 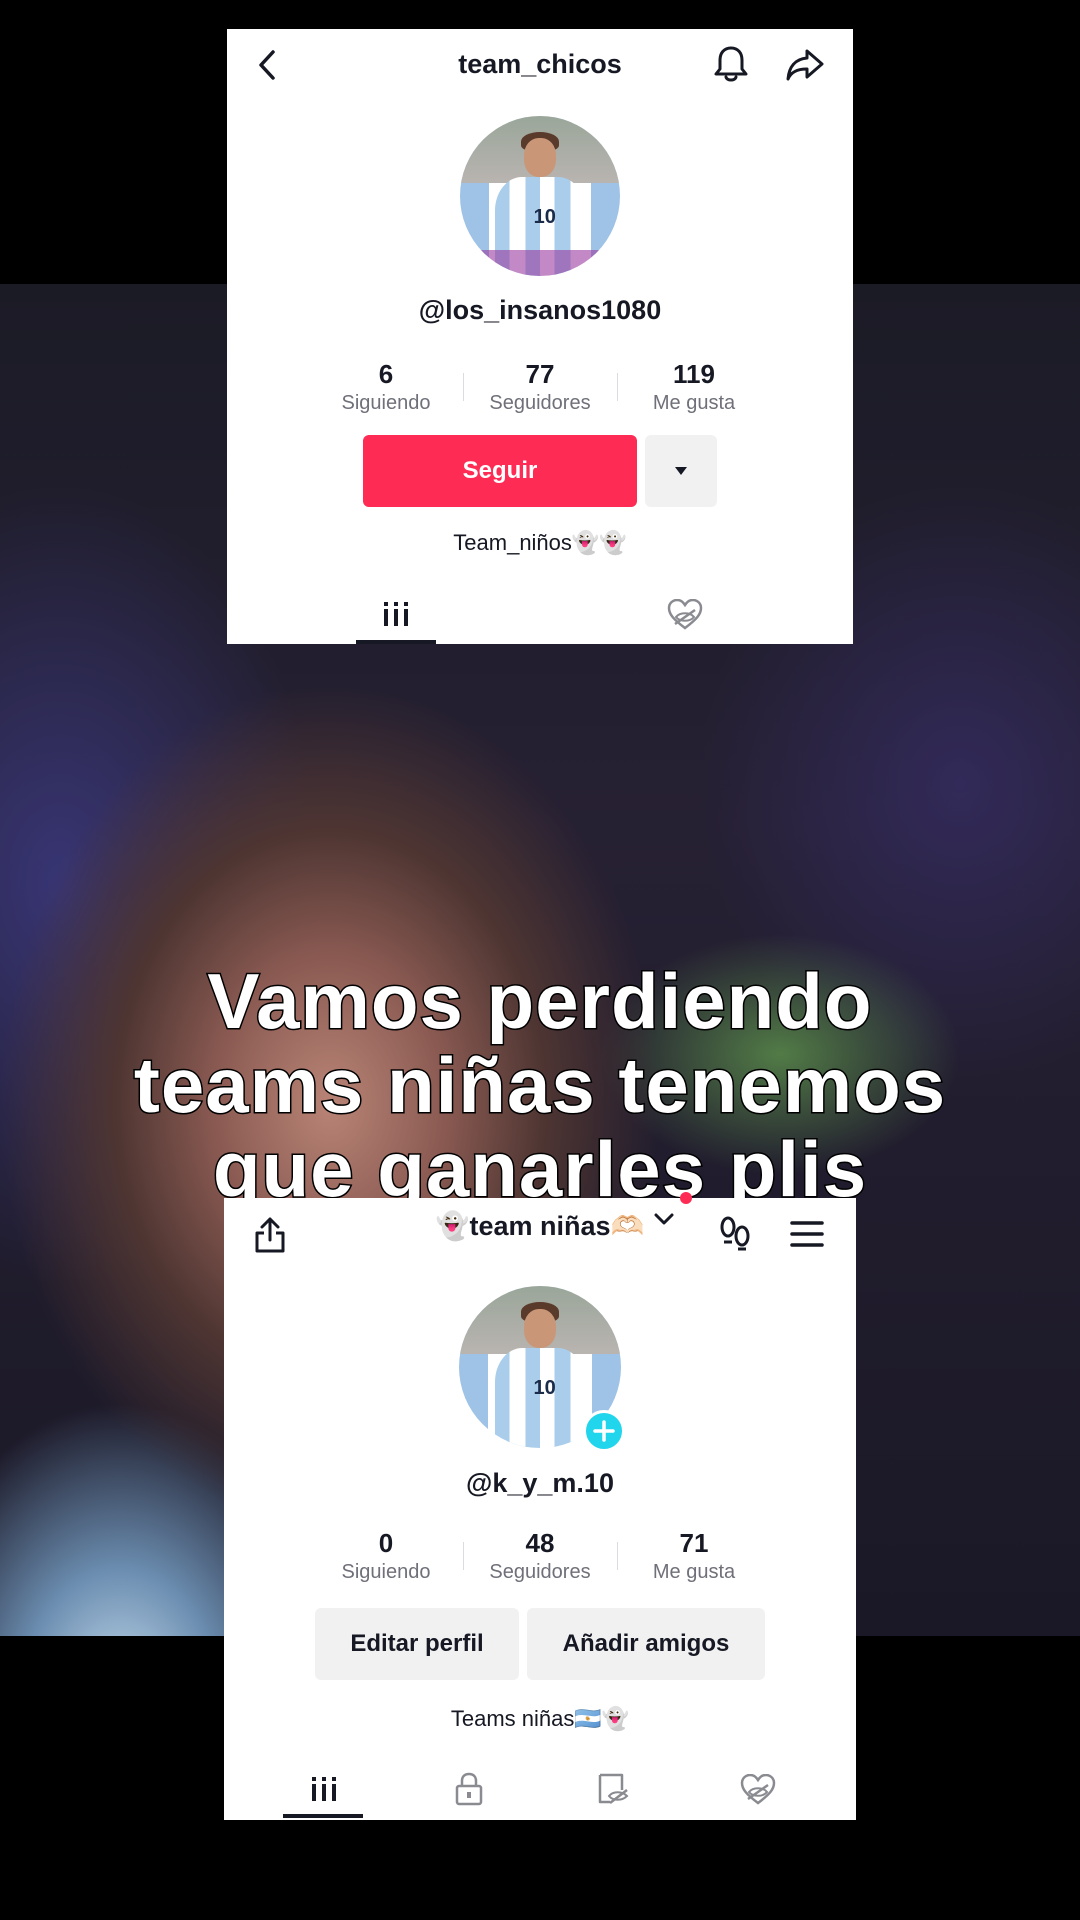 What do you see at coordinates (664, 1219) in the screenshot?
I see `chevron-down-icon` at bounding box center [664, 1219].